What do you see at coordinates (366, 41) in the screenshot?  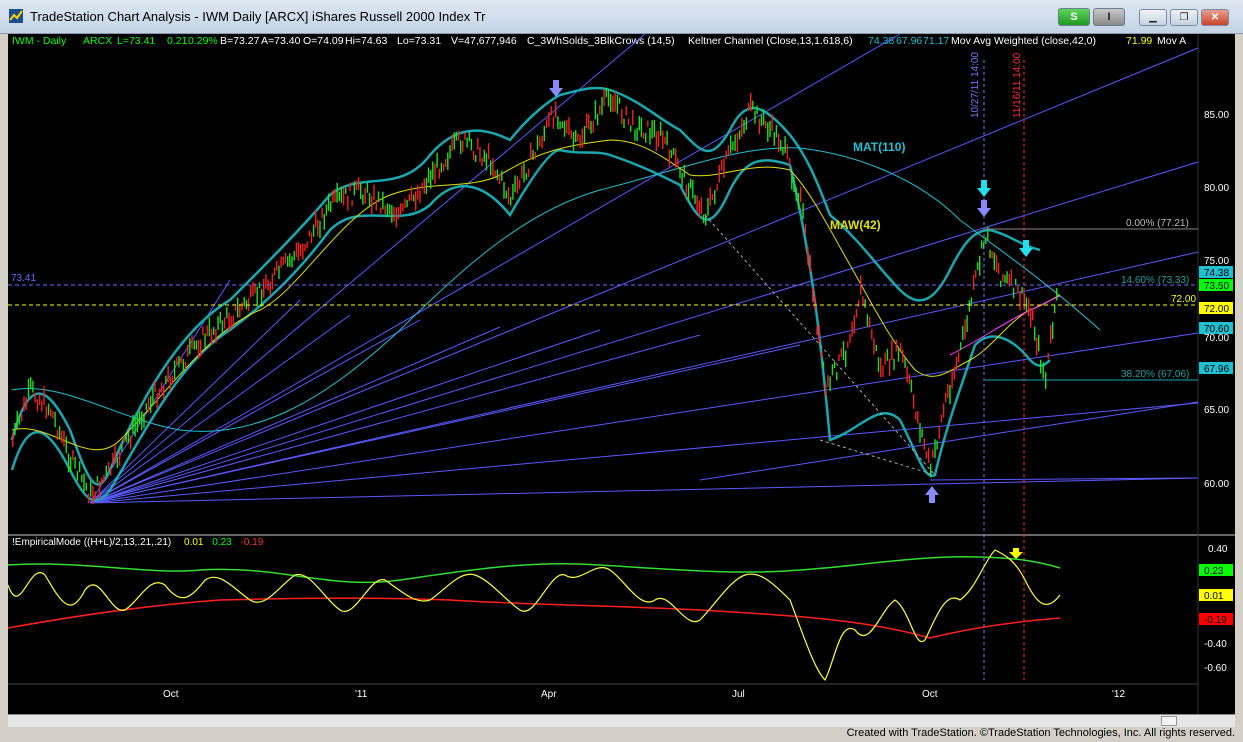 I see `header-high: Hi=74.63` at bounding box center [366, 41].